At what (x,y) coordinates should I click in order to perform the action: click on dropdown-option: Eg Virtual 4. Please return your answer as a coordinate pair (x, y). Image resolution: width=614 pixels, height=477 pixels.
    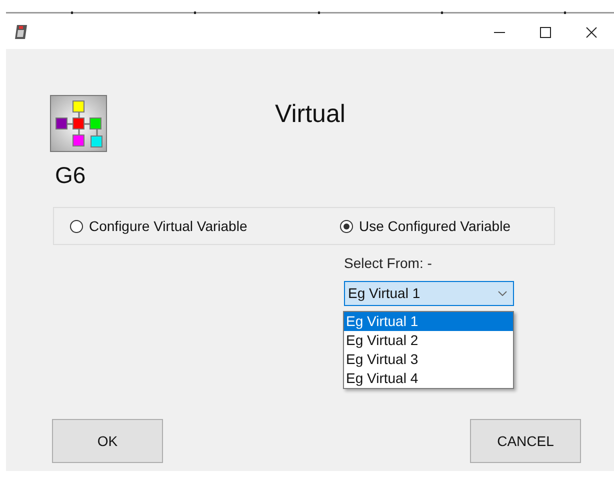
    Looking at the image, I should click on (428, 378).